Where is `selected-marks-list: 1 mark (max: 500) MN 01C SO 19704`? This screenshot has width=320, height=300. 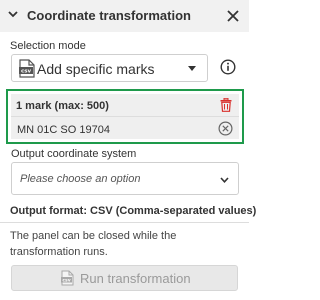
selected-marks-list: 1 mark (max: 500) MN 01C SO 19704 is located at coordinates (125, 116).